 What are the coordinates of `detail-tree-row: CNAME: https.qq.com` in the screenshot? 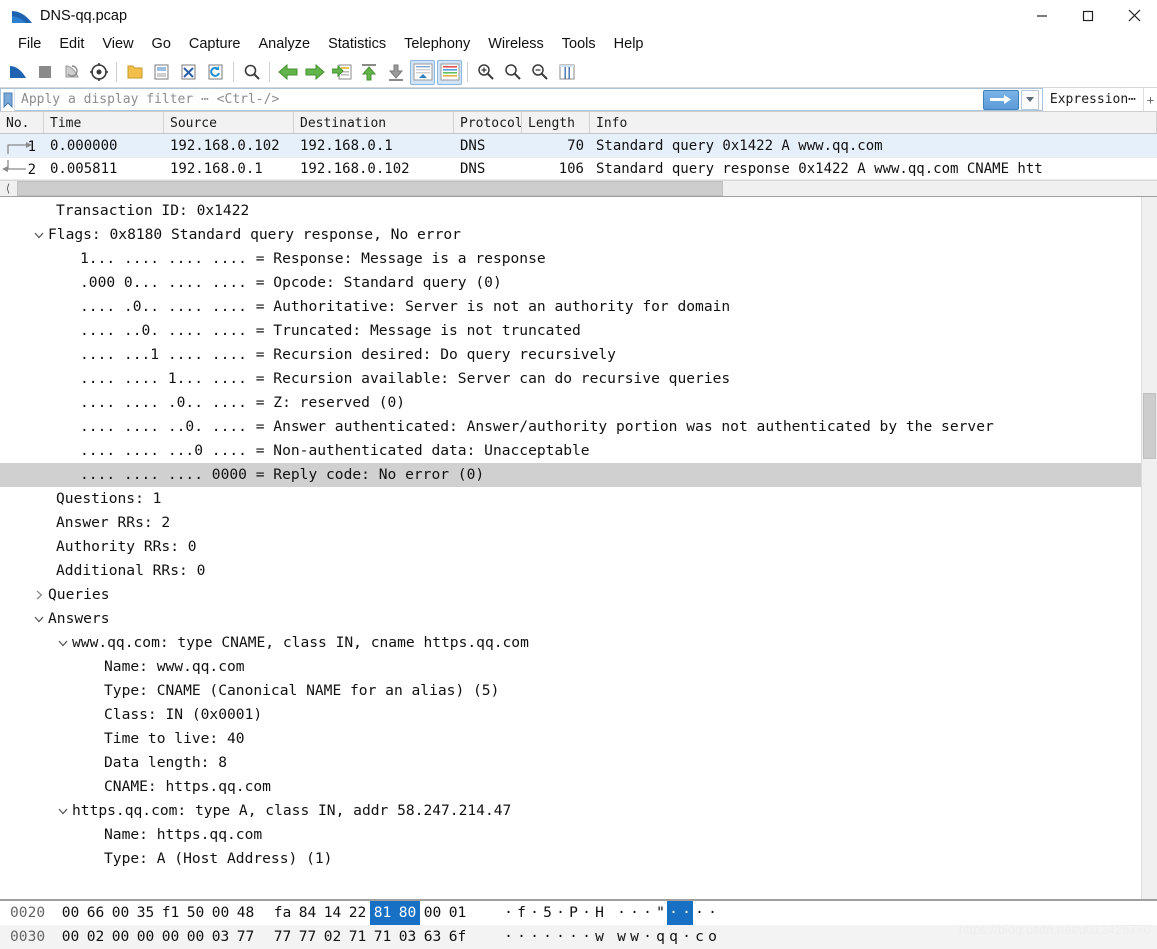 It's located at (570, 787).